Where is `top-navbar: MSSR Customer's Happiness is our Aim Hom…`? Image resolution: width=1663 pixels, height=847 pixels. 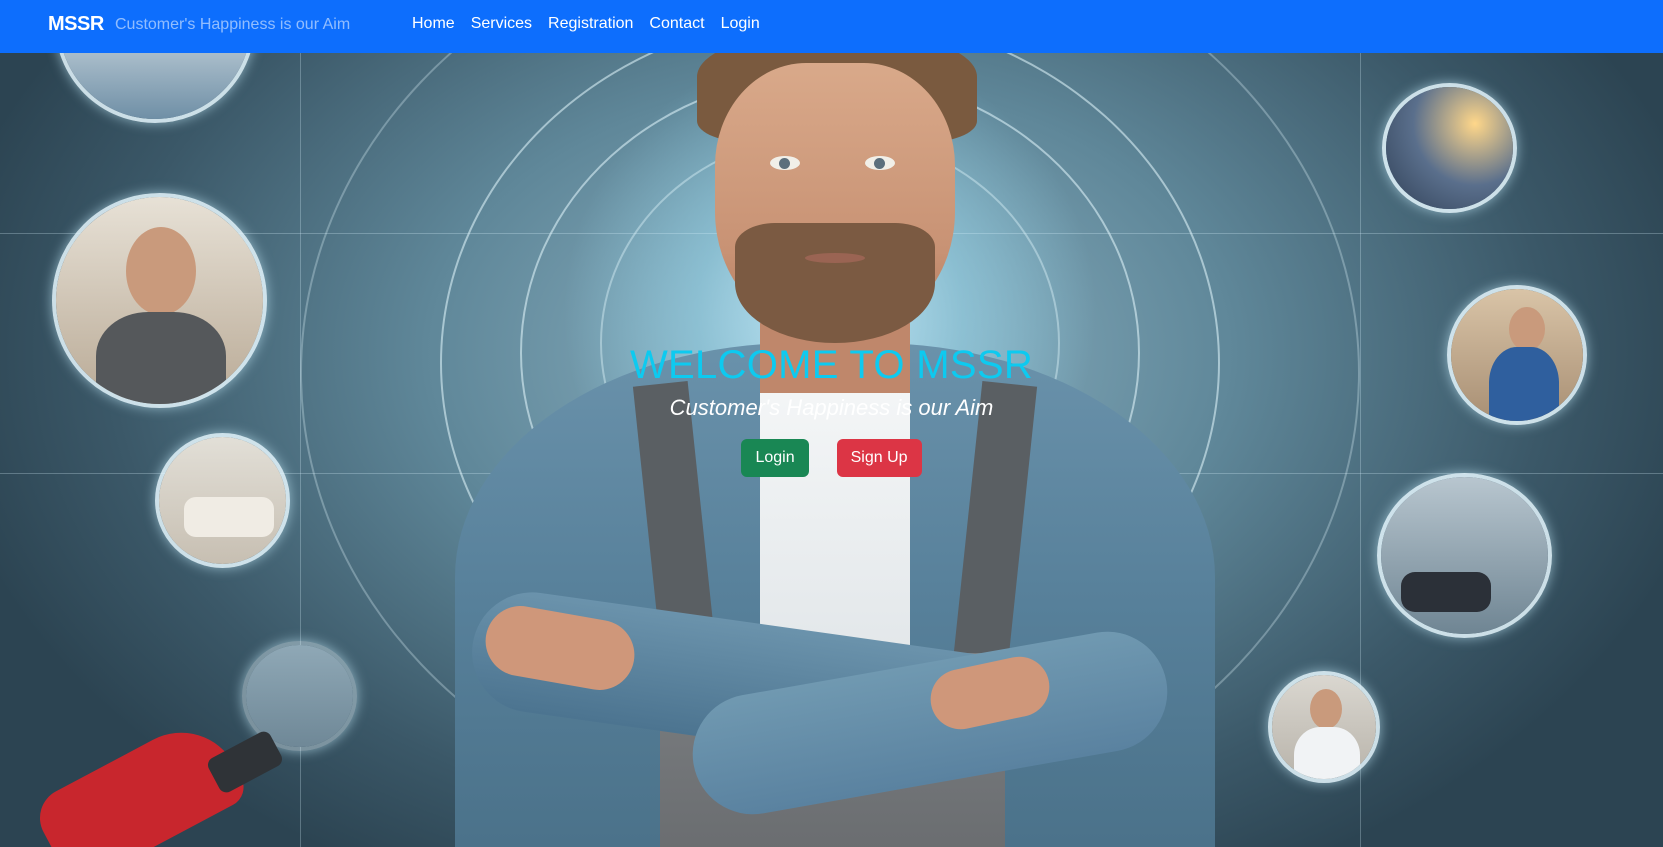 top-navbar: MSSR Customer's Happiness is our Aim Hom… is located at coordinates (831, 26).